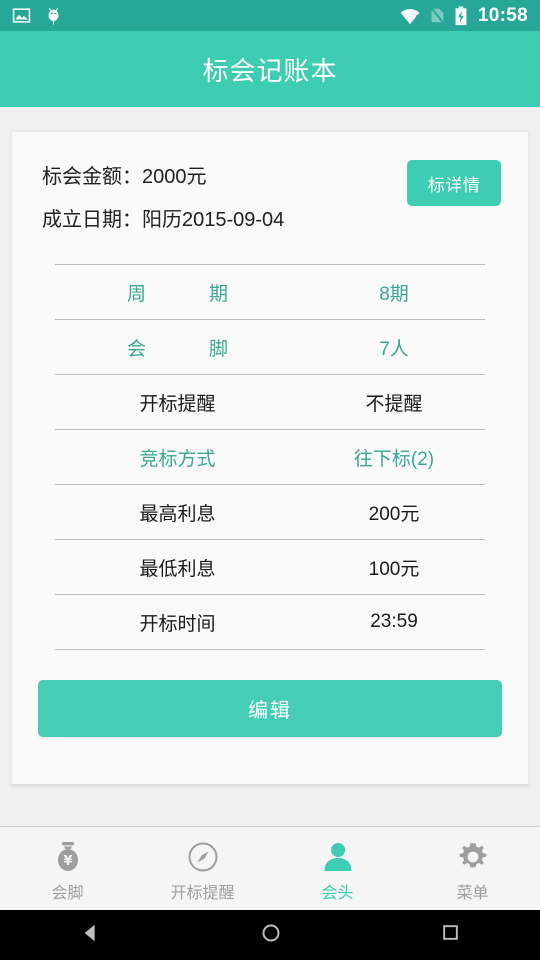  I want to click on status-bar-right-icons: 10:58, so click(463, 16).